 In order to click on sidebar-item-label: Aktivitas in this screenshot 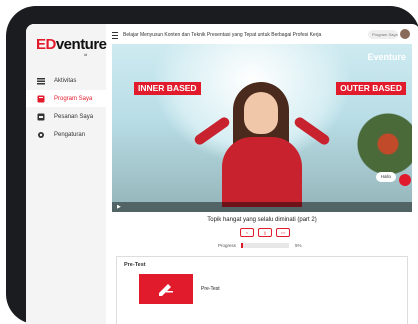, I will do `click(65, 80)`.